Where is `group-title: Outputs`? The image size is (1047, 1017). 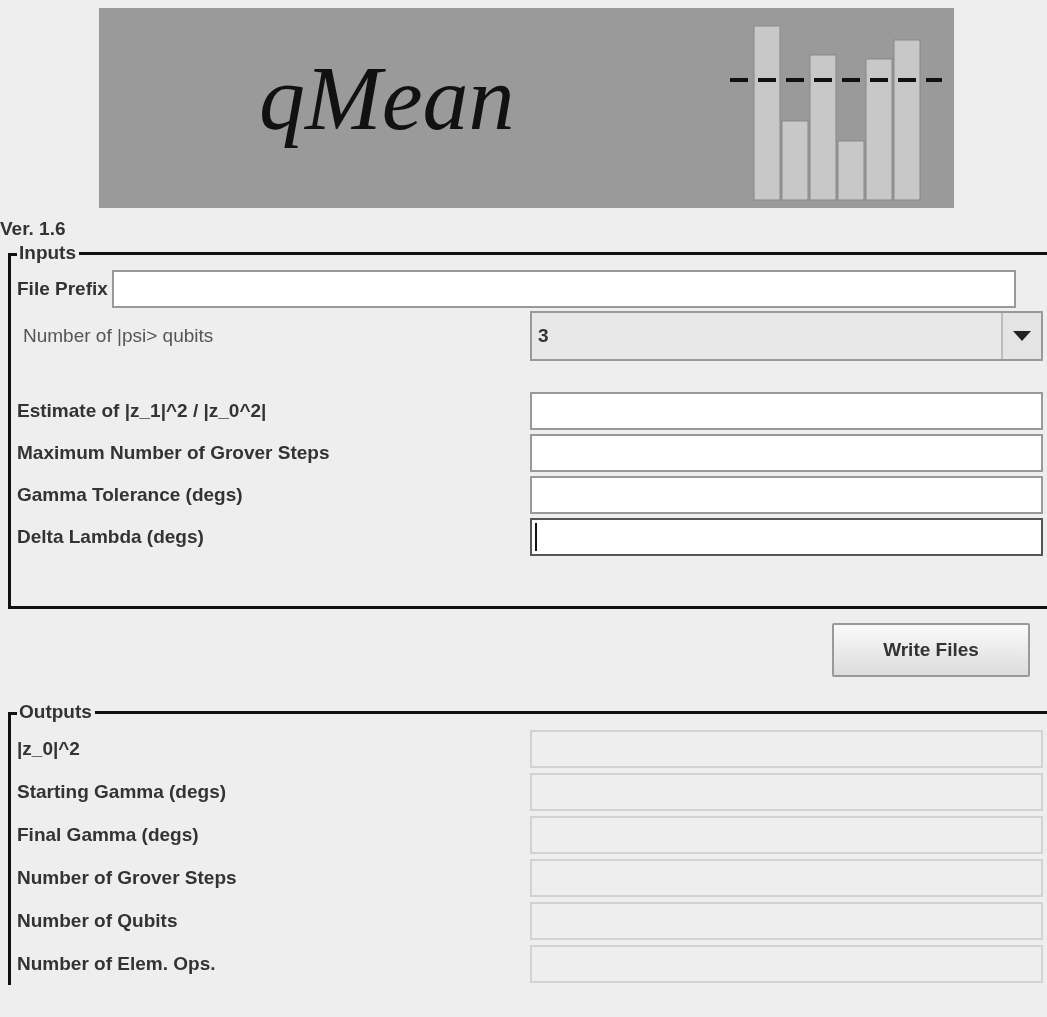
group-title: Outputs is located at coordinates (55, 712).